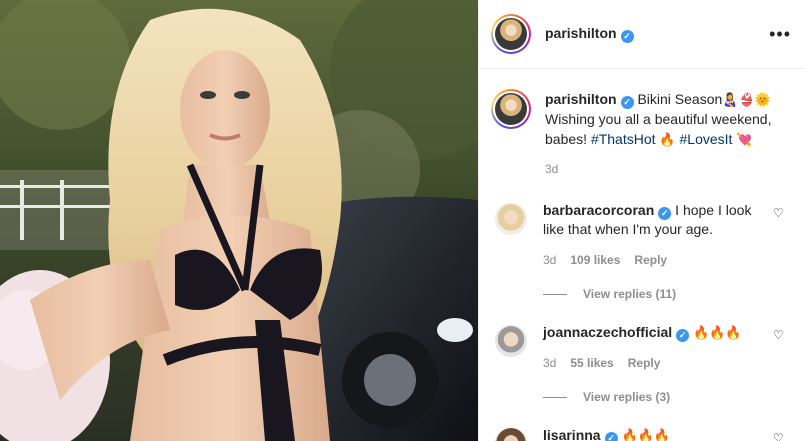 Image resolution: width=805 pixels, height=441 pixels. What do you see at coordinates (746, 99) in the screenshot?
I see `caption-emojis: 👩‍🍼👙🌞` at bounding box center [746, 99].